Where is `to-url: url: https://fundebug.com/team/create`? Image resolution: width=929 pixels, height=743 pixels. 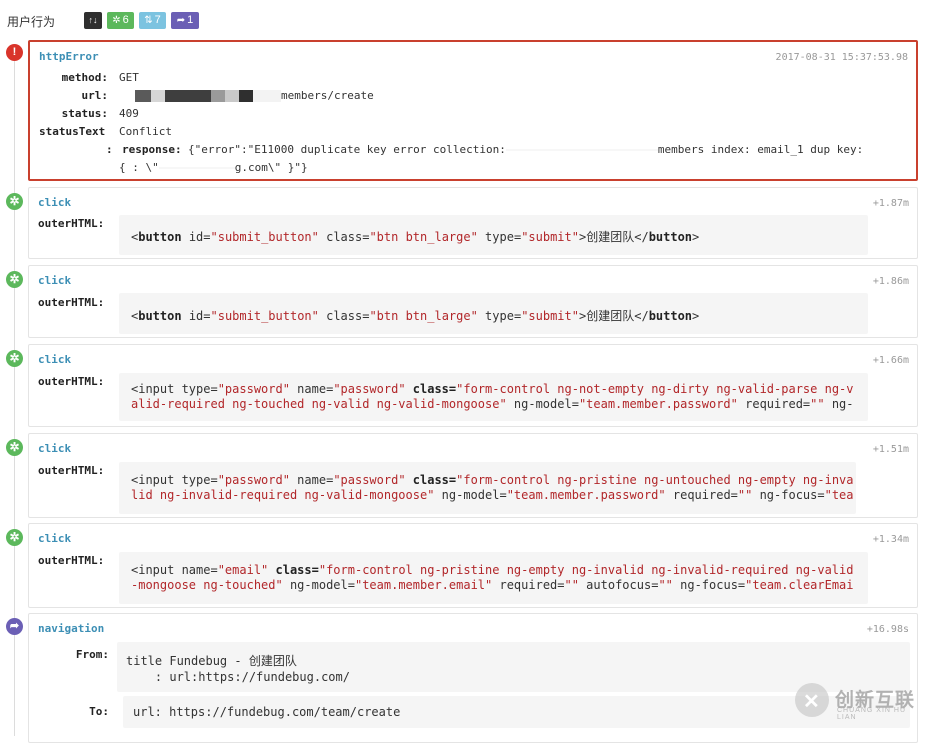
to-url: url: https://fundebug.com/team/create is located at coordinates (267, 712).